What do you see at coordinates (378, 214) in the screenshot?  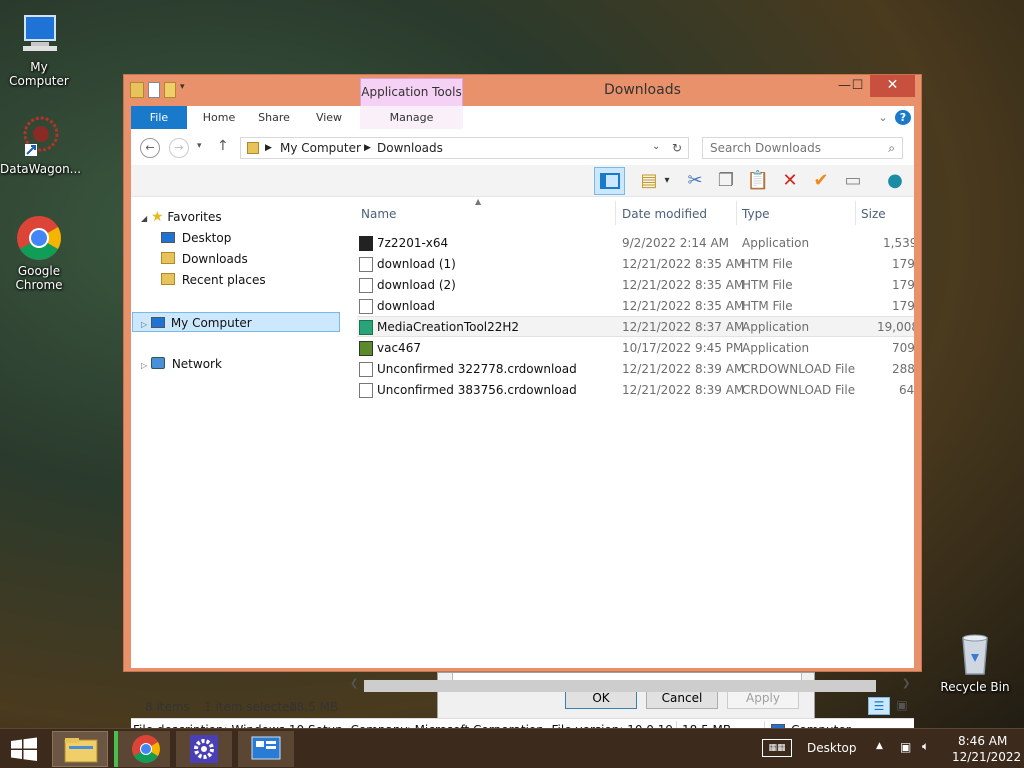 I see `column-header-name: Name` at bounding box center [378, 214].